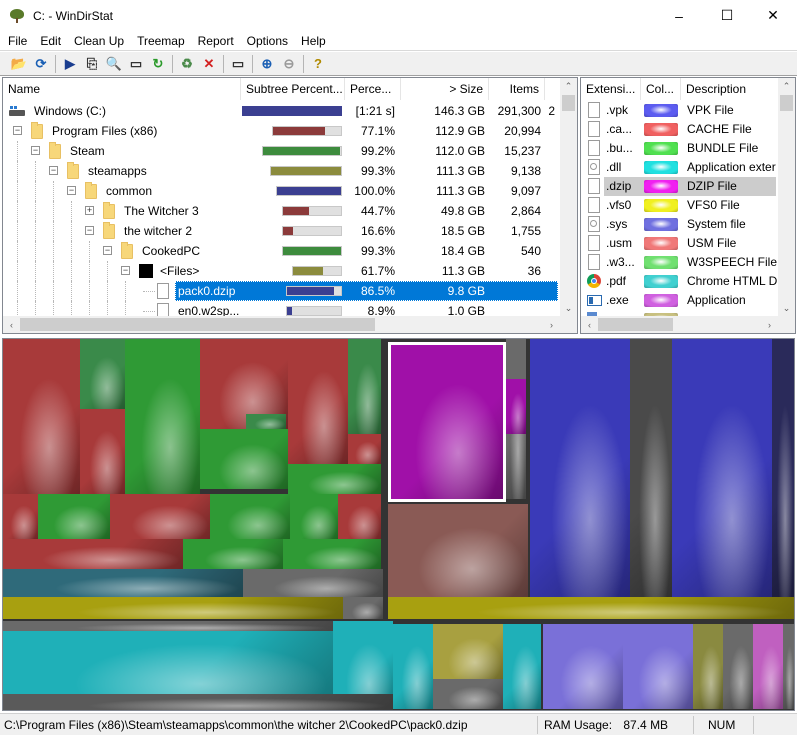 This screenshot has width=797, height=735. I want to click on tree-horizontal-scrollbar: ‹ ›, so click(281, 324).